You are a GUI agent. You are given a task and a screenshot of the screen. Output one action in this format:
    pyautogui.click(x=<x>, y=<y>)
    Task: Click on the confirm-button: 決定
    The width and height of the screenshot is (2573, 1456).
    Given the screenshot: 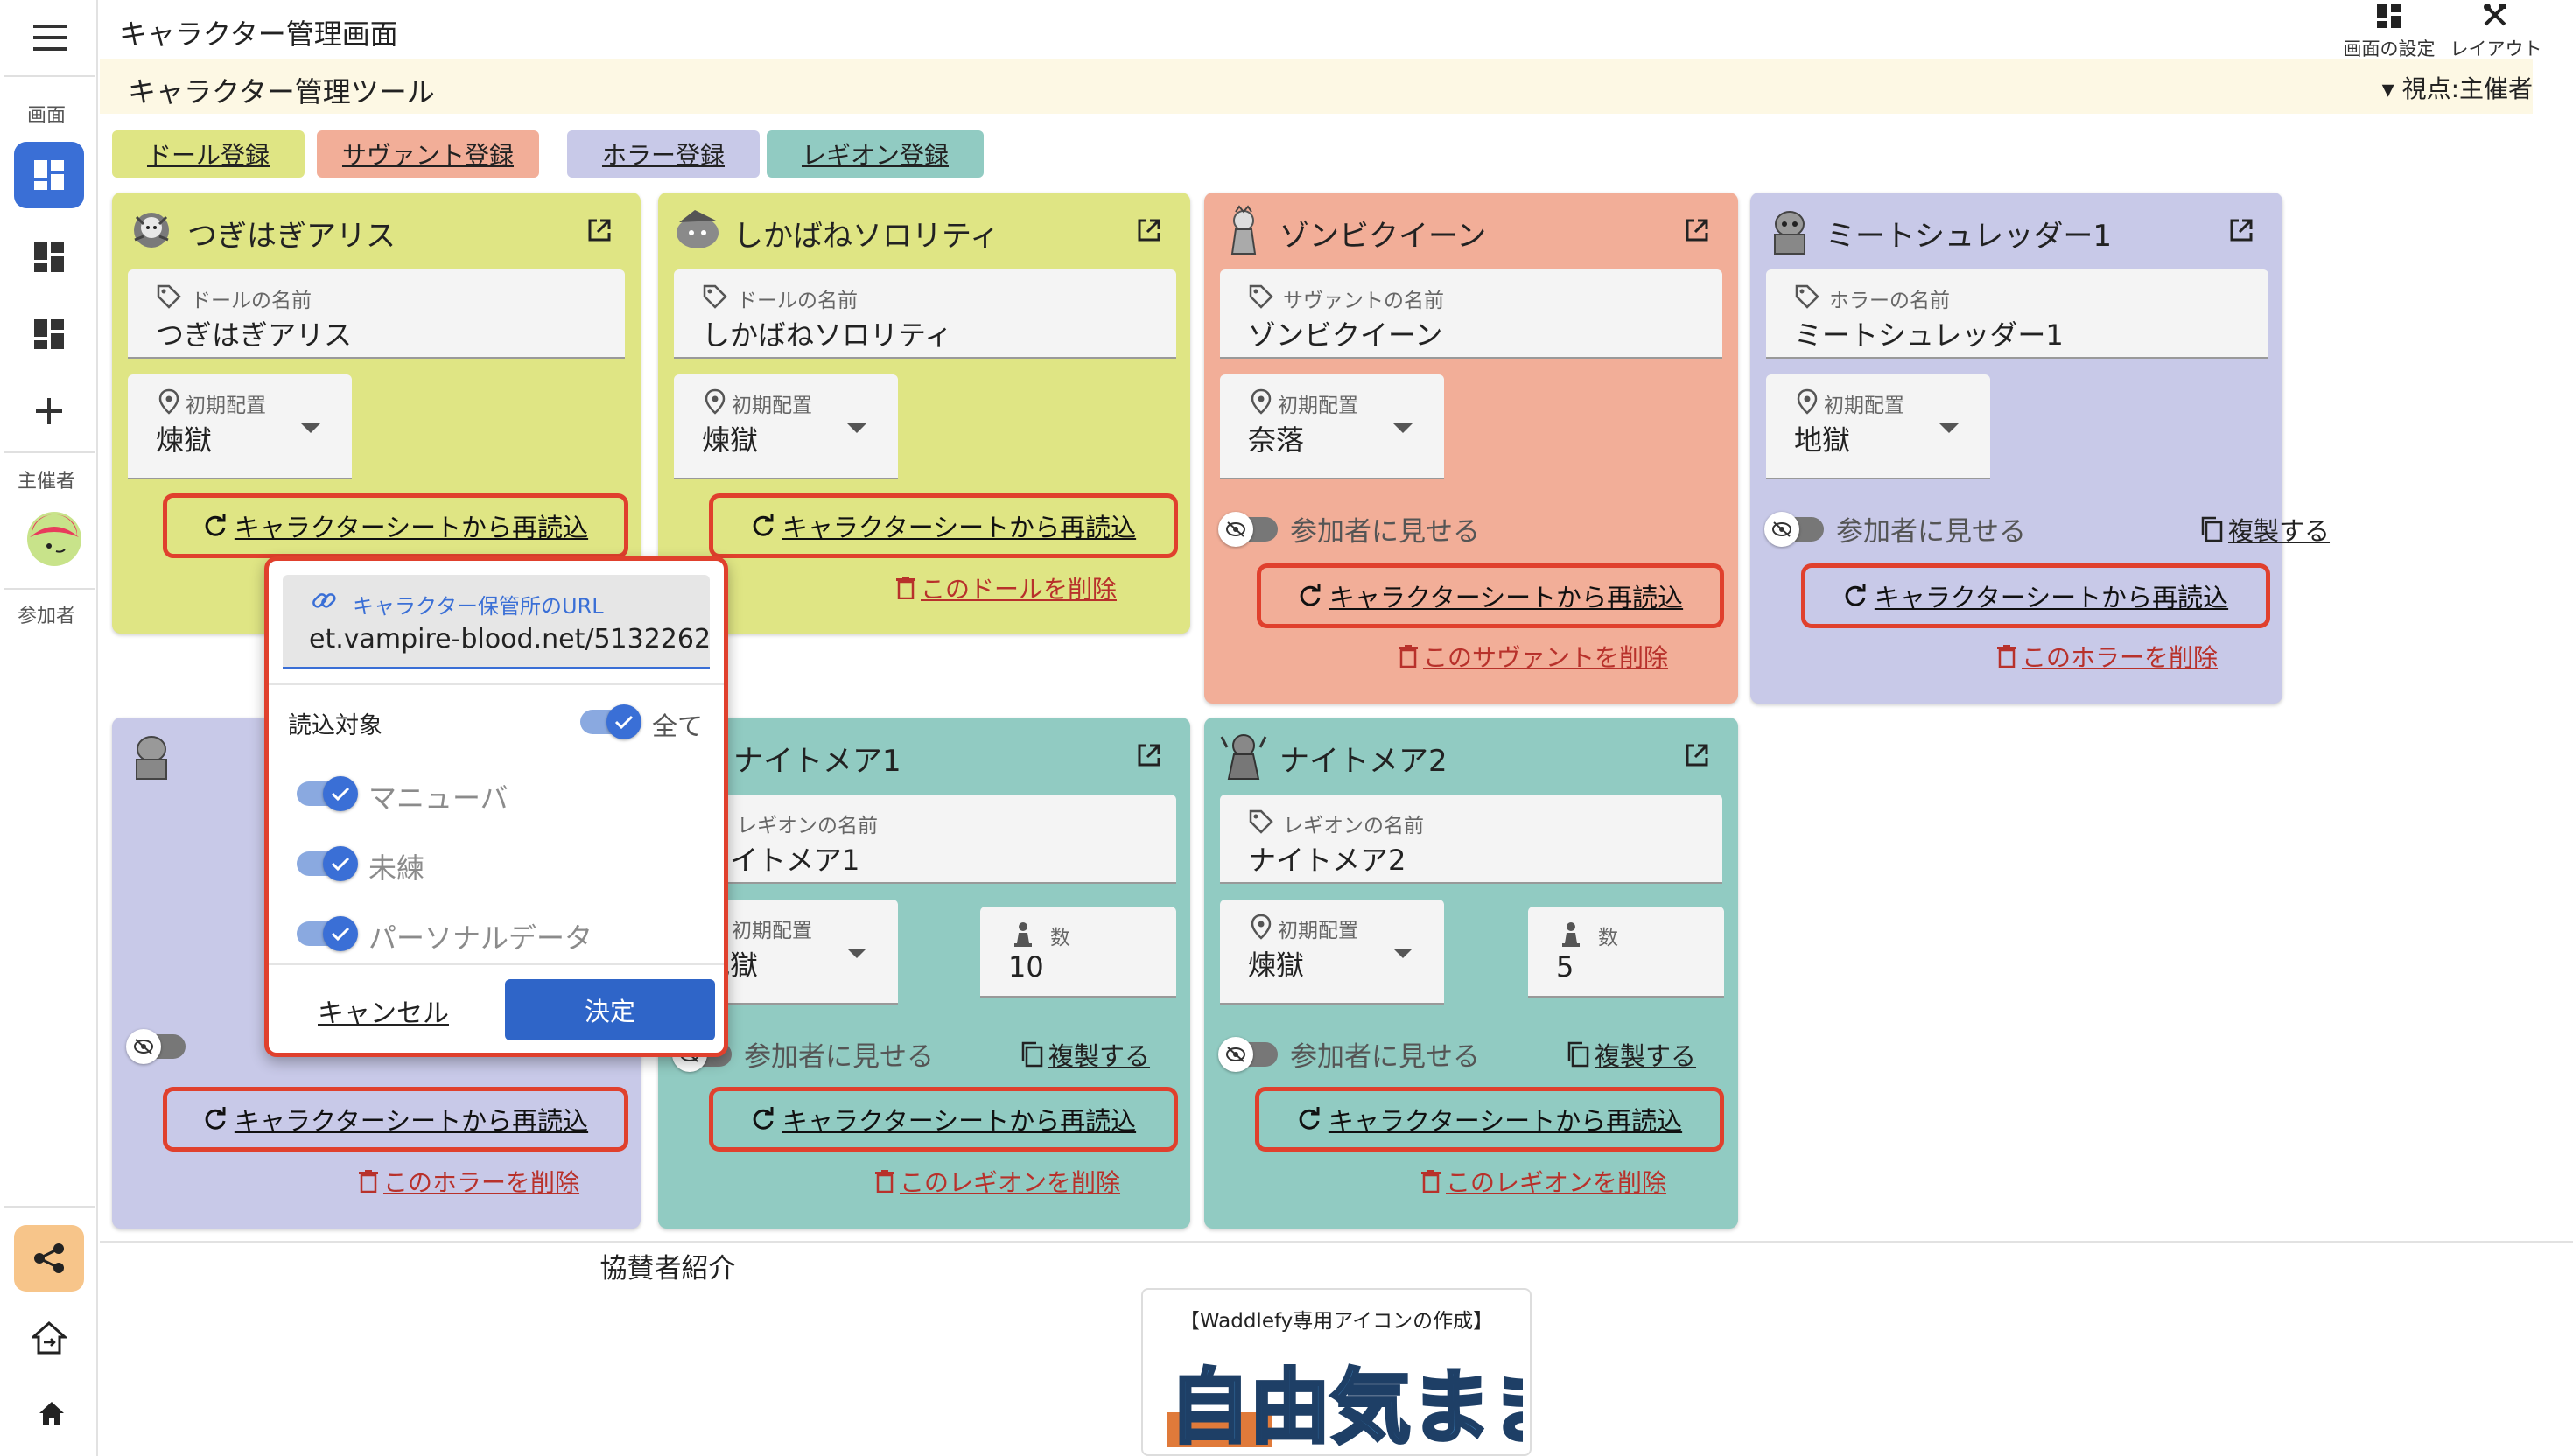 What is the action you would take?
    pyautogui.click(x=610, y=1009)
    